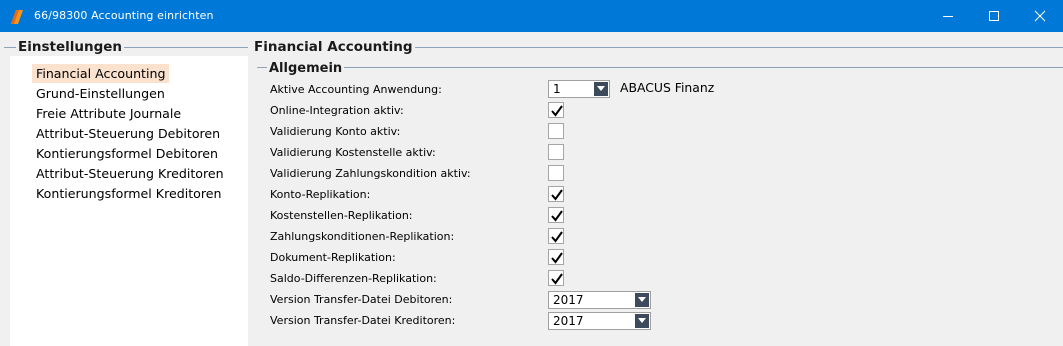  I want to click on close-icon, so click(1040, 16).